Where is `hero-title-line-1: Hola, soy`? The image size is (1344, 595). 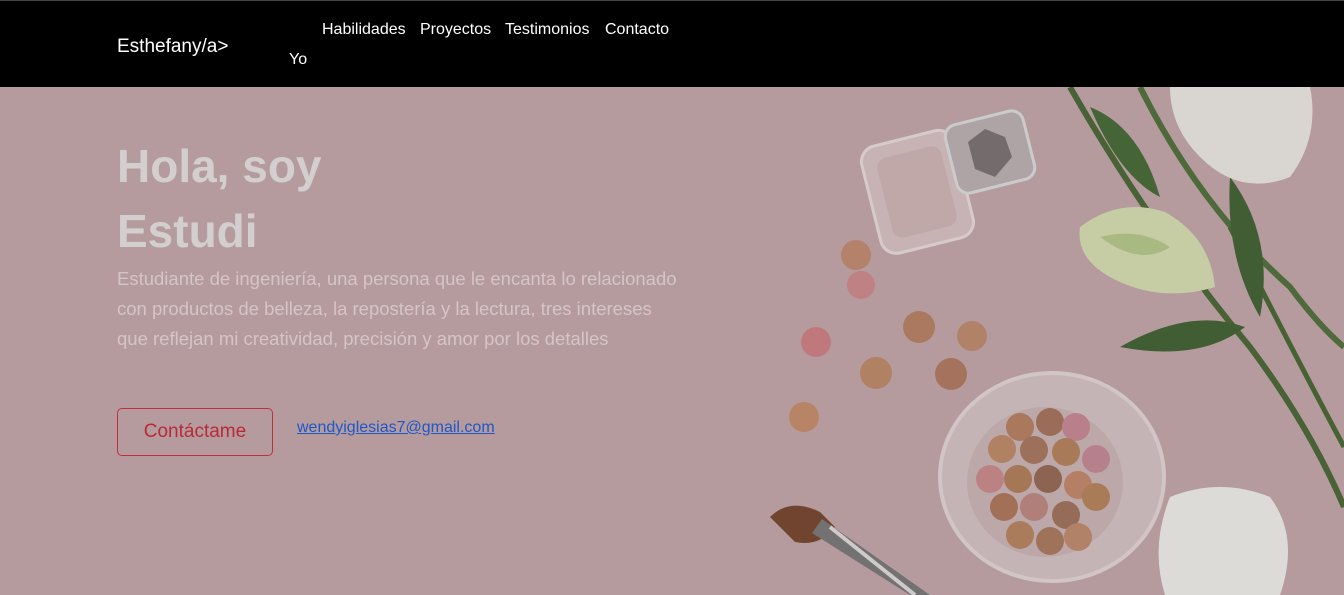
hero-title-line-1: Hola, soy is located at coordinates (219, 166).